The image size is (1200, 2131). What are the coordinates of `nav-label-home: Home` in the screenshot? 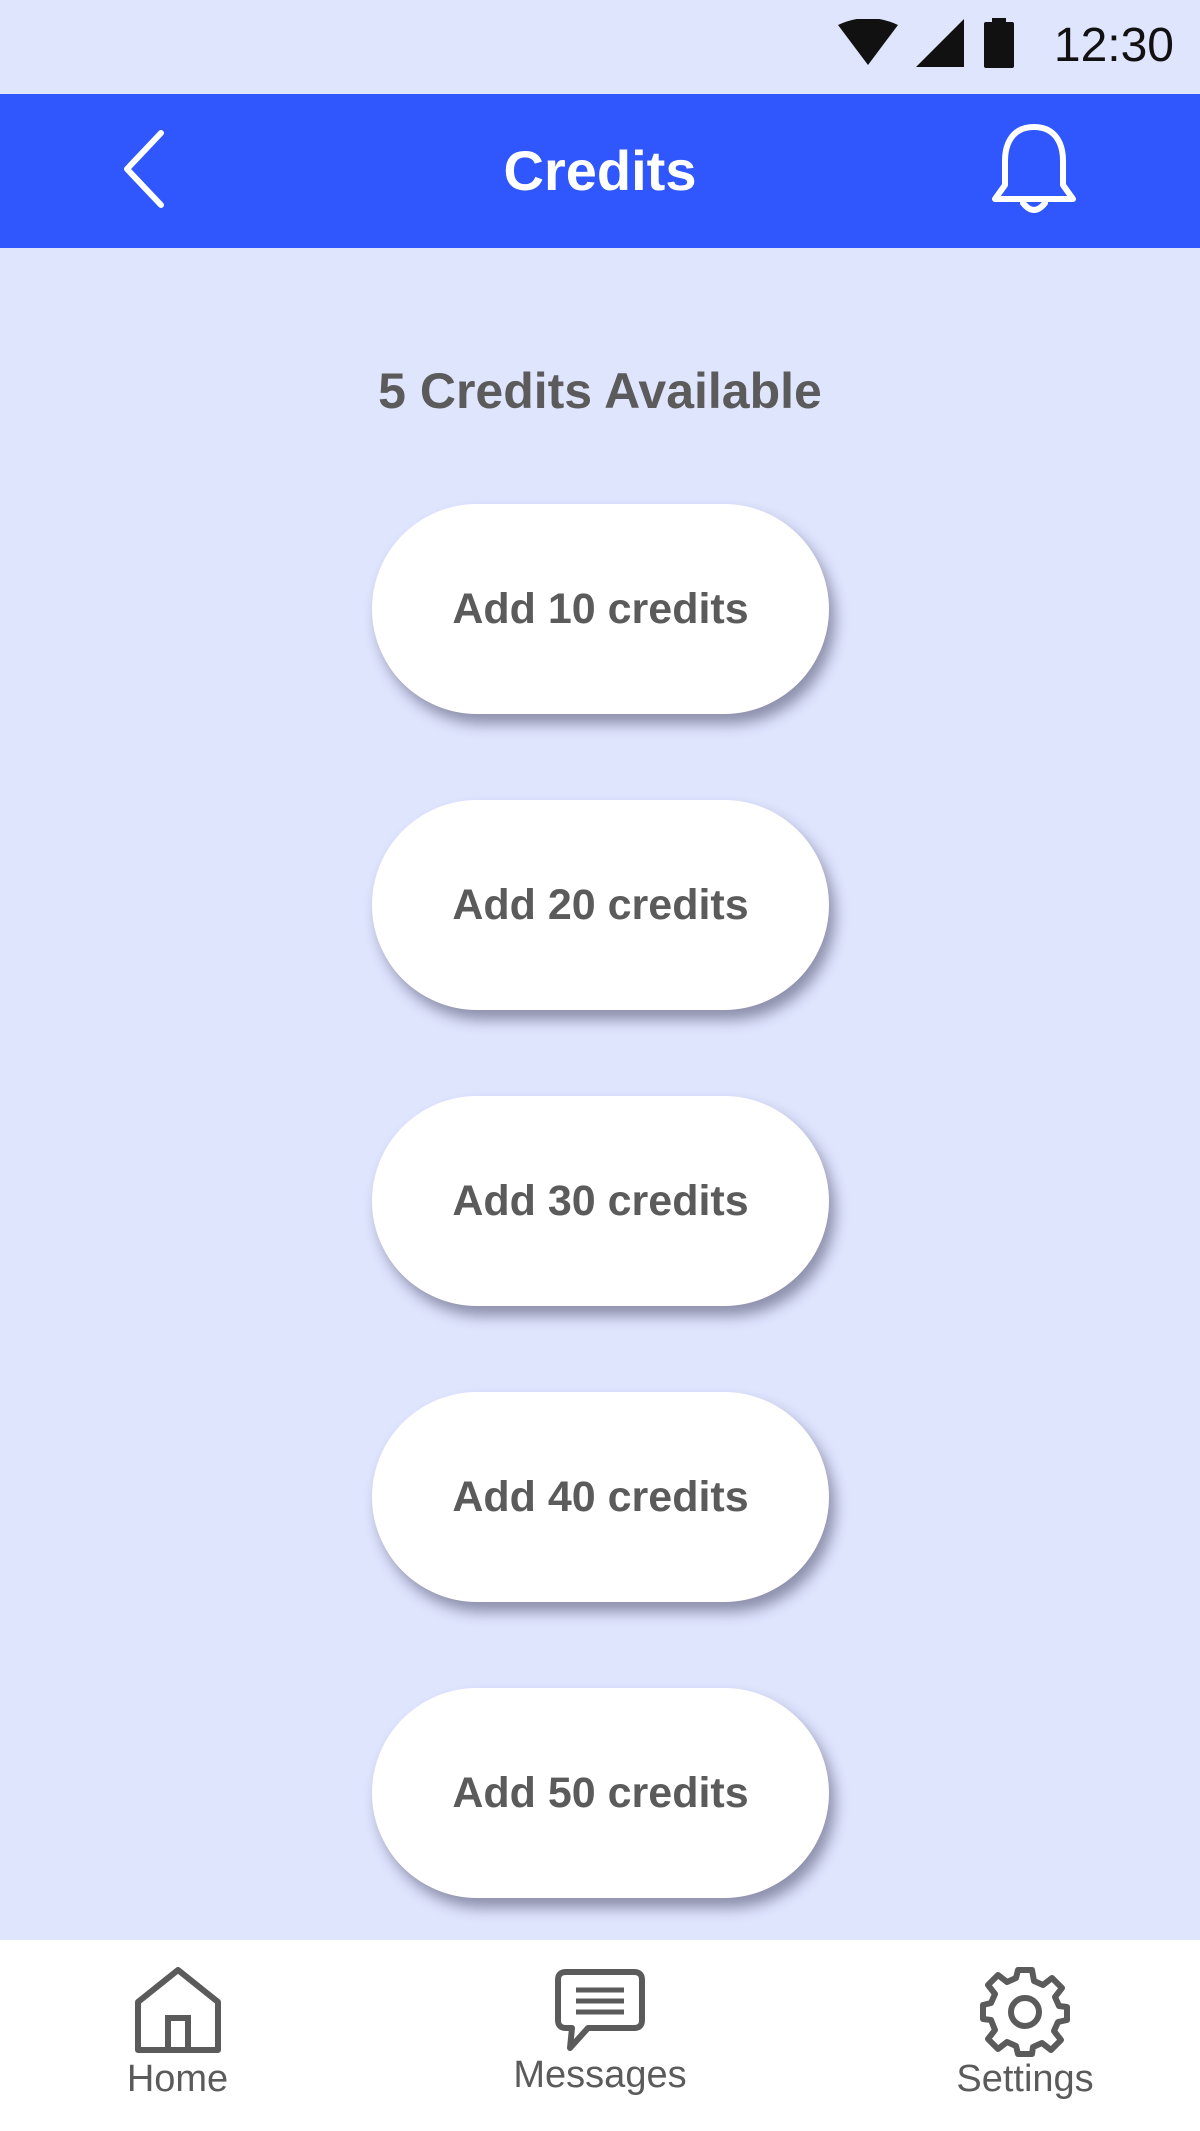 It's located at (177, 2079).